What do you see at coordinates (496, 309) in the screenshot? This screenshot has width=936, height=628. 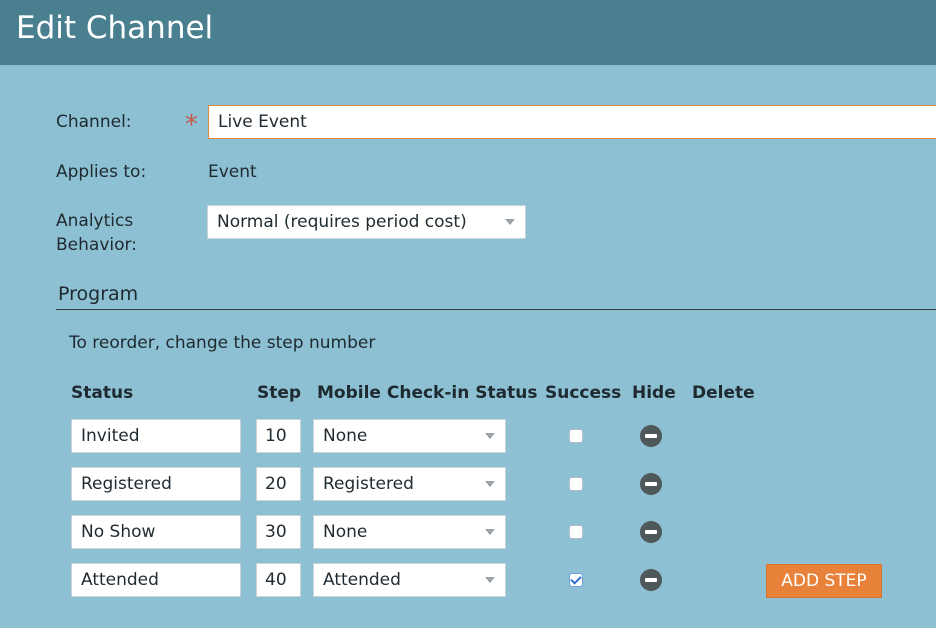 I see `section-divider` at bounding box center [496, 309].